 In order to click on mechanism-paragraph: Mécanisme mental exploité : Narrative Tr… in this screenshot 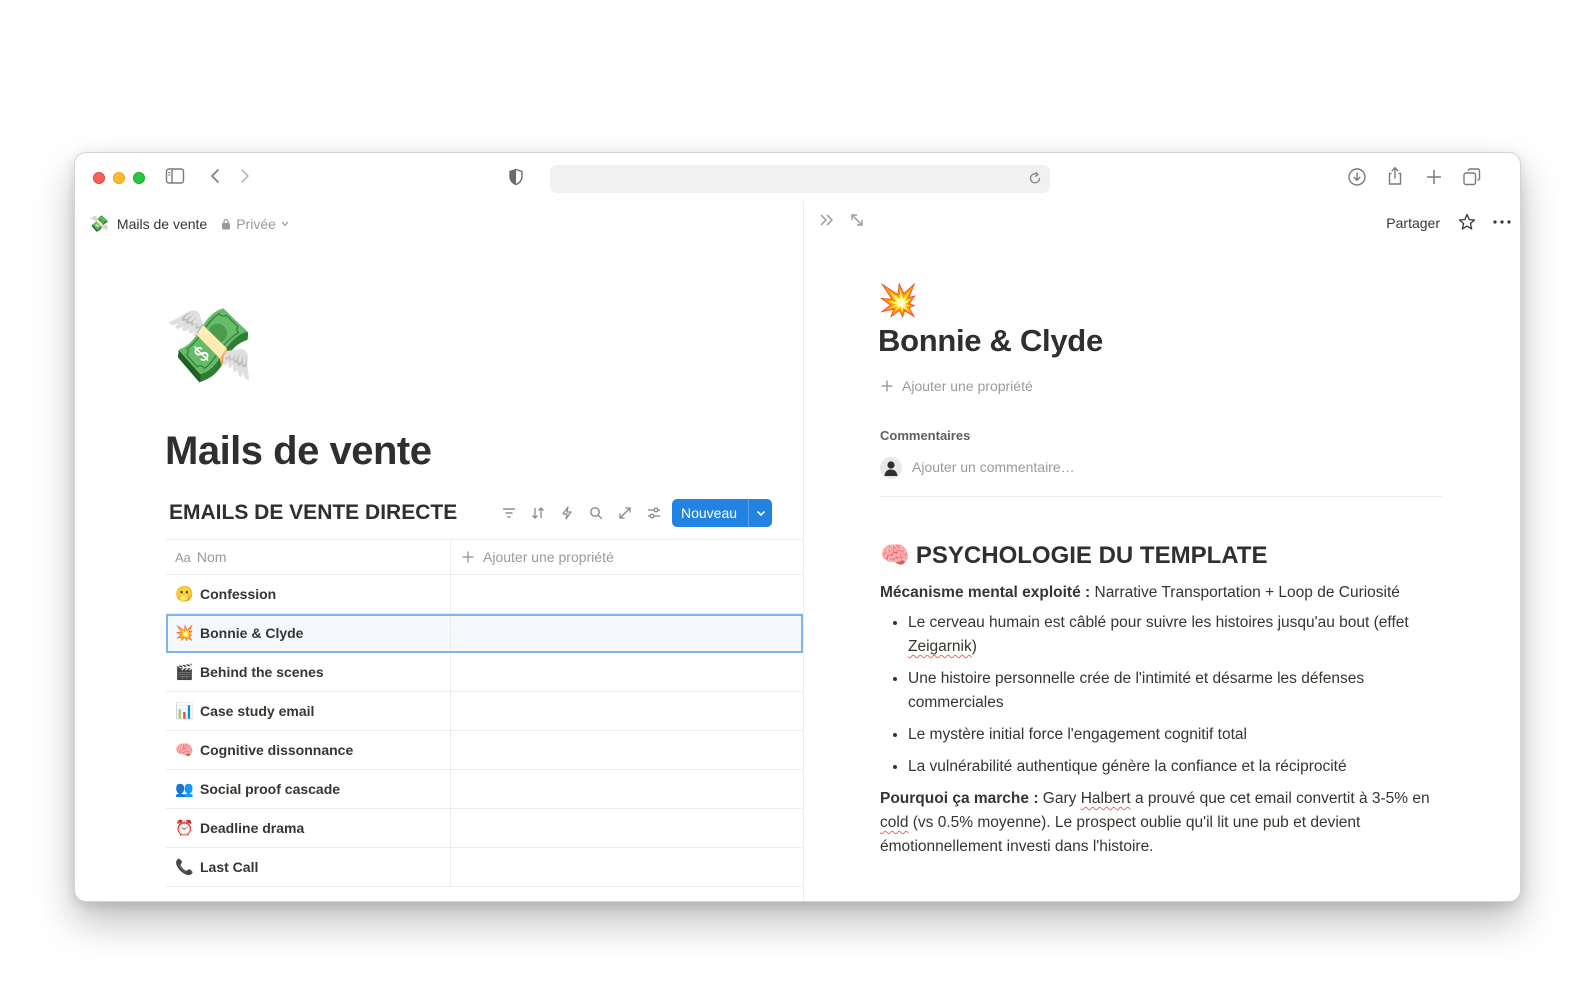, I will do `click(1161, 593)`.